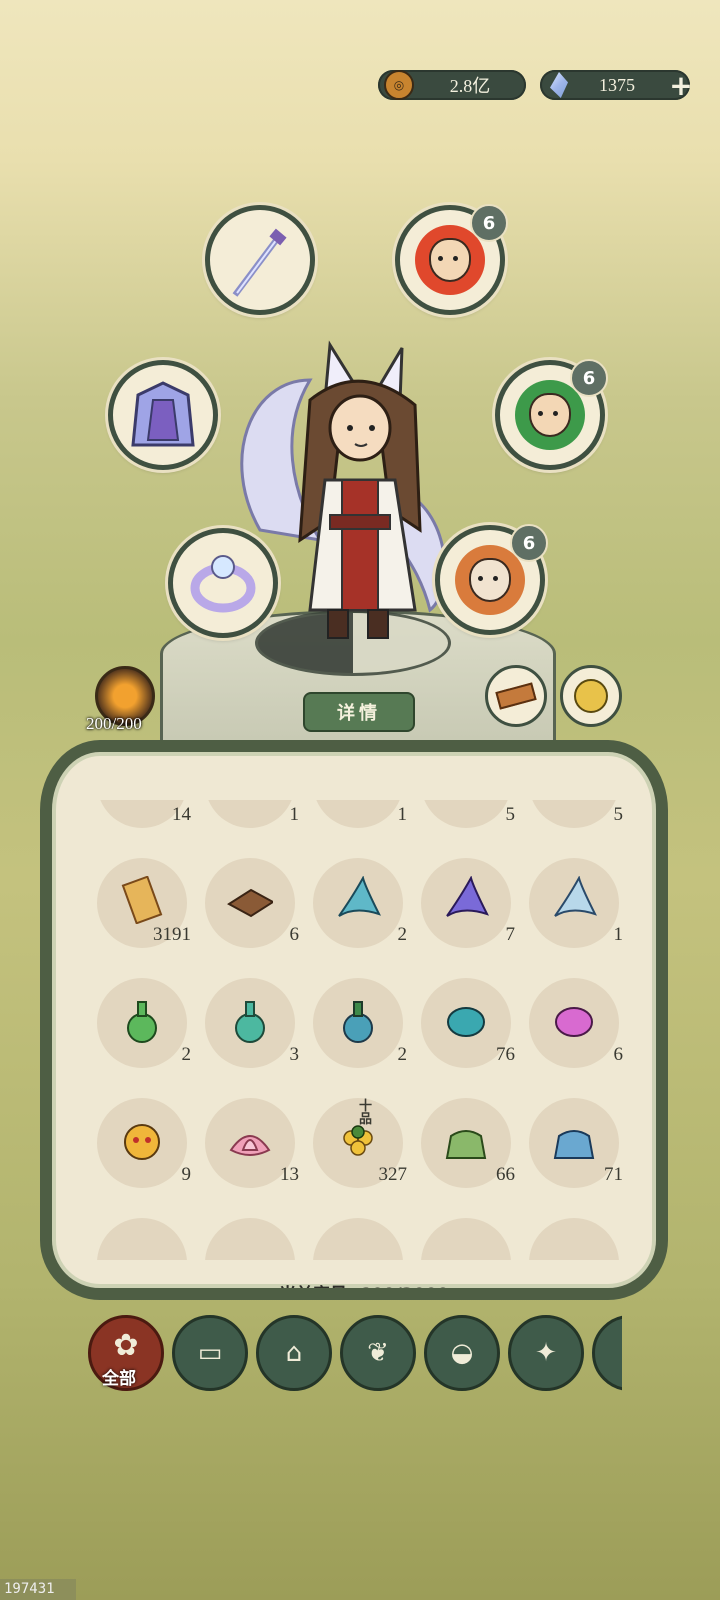 The height and width of the screenshot is (1600, 720). I want to click on inventory-item: 66, so click(468, 1143).